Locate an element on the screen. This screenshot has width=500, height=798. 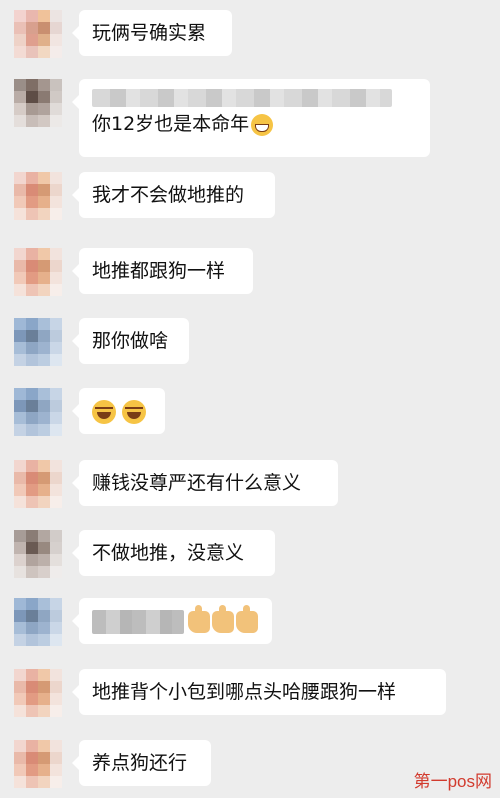
message-bubble: 那你做啥 is located at coordinates (130, 341).